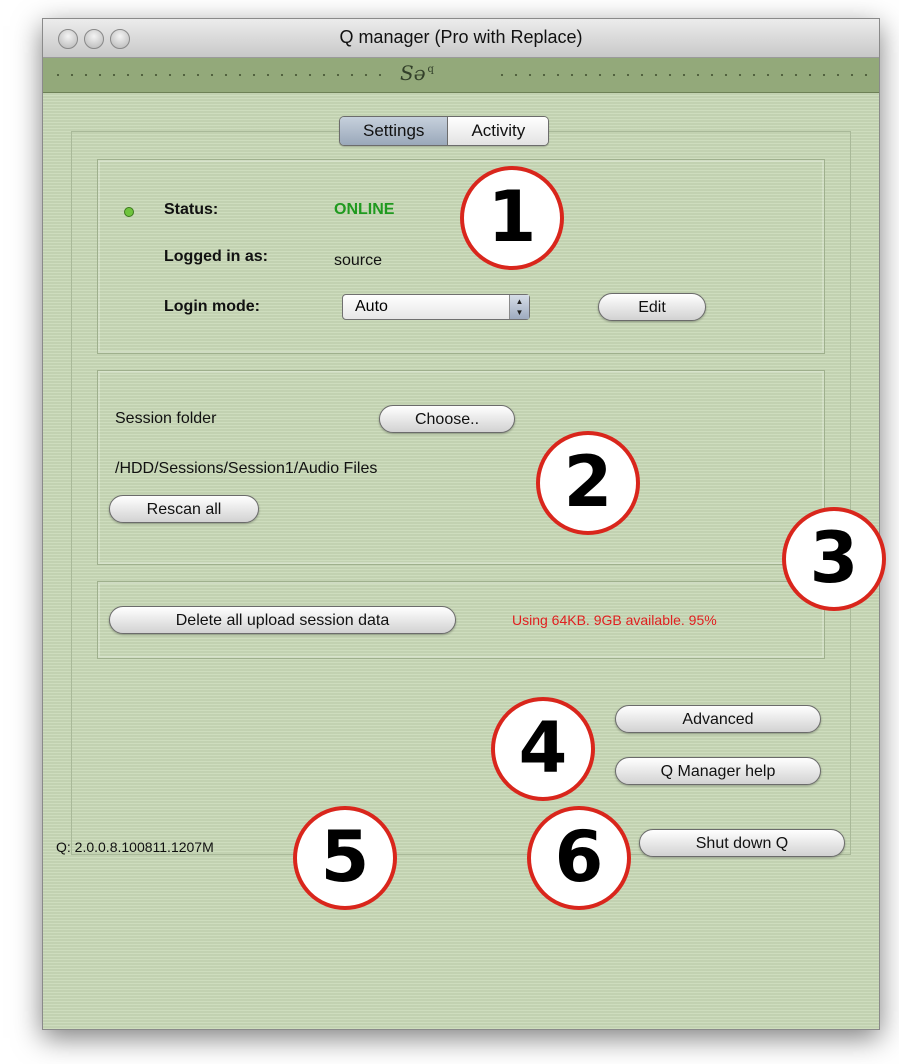 The height and width of the screenshot is (1064, 899). What do you see at coordinates (614, 620) in the screenshot?
I see `storage-usage-text: Using 64KB. 9GB available. 95%` at bounding box center [614, 620].